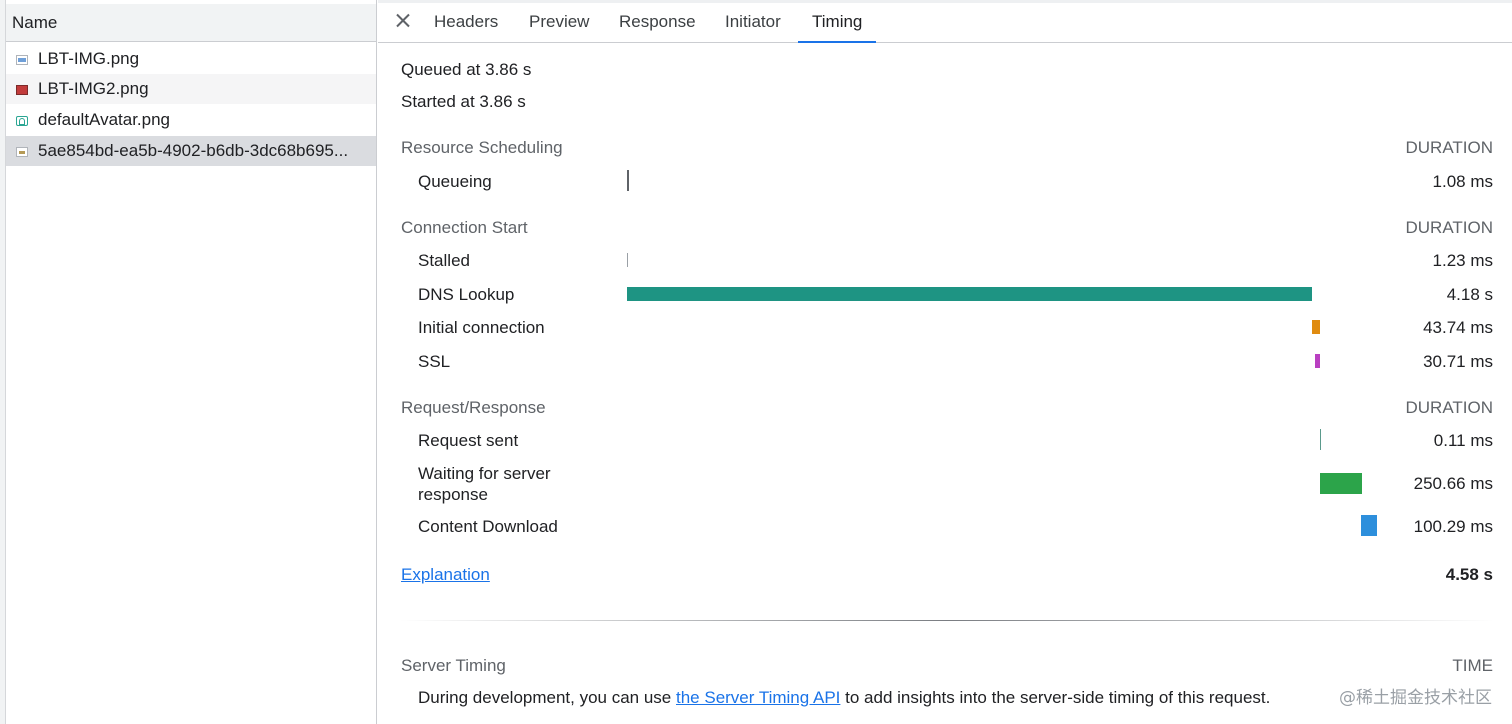 This screenshot has width=1512, height=724. Describe the element at coordinates (1469, 294) in the screenshot. I see `timing-value-dns-lookup: 4.18 s` at that location.